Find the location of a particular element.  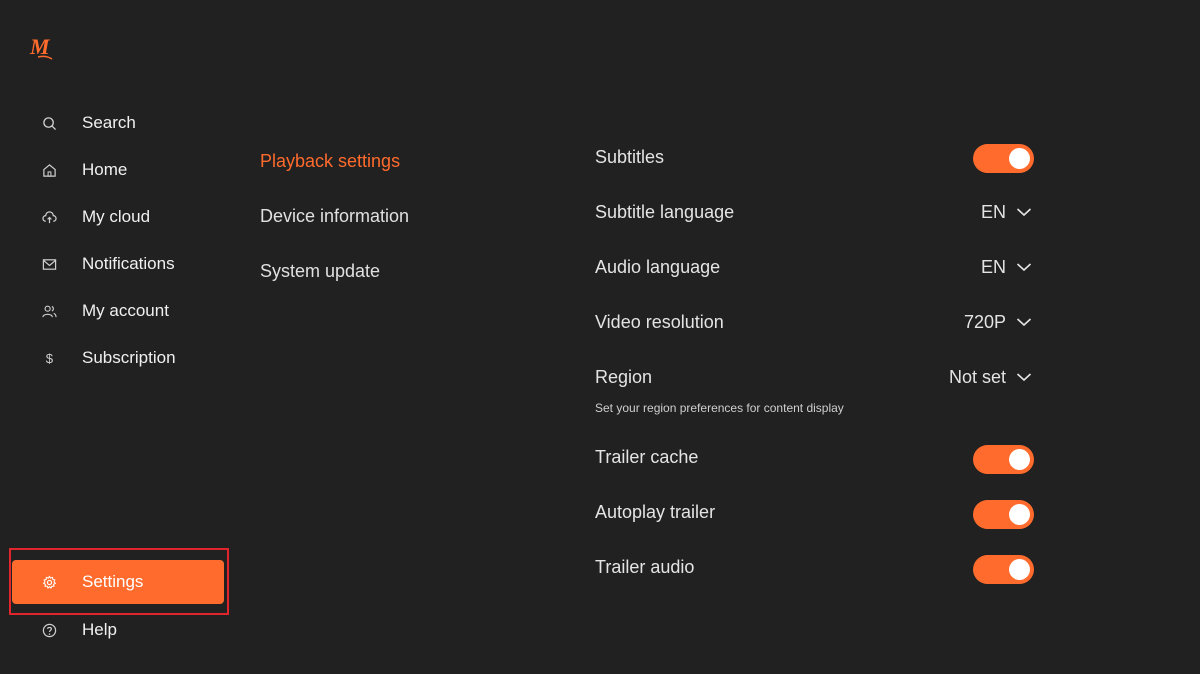

sidebar-item-settings: Settings is located at coordinates (118, 582).